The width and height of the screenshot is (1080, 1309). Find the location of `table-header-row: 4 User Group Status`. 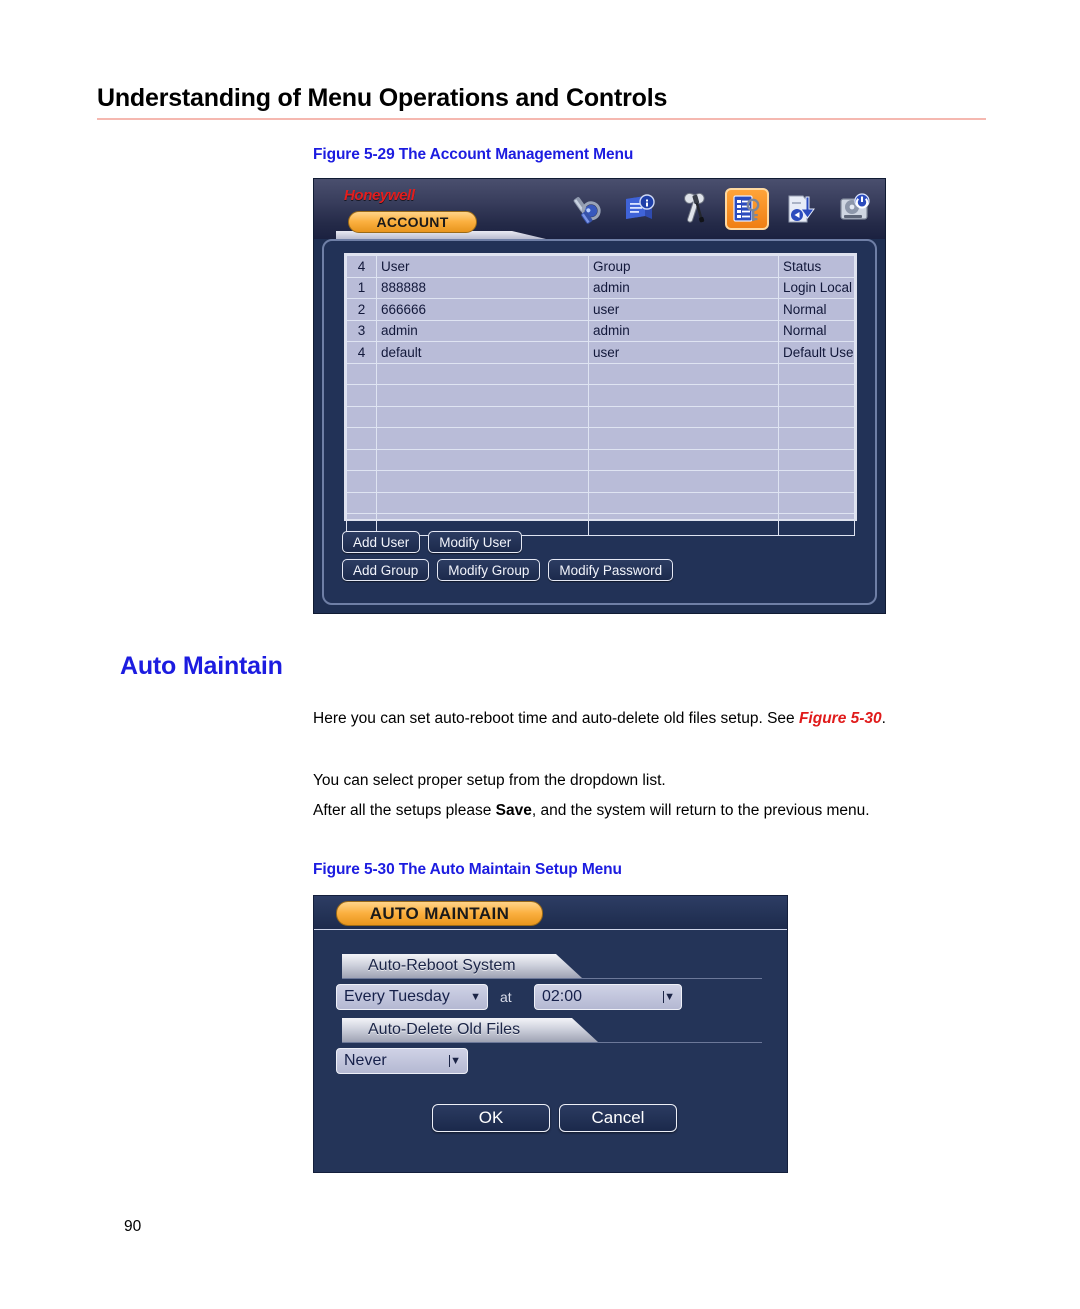

table-header-row: 4 User Group Status is located at coordinates (600, 266).